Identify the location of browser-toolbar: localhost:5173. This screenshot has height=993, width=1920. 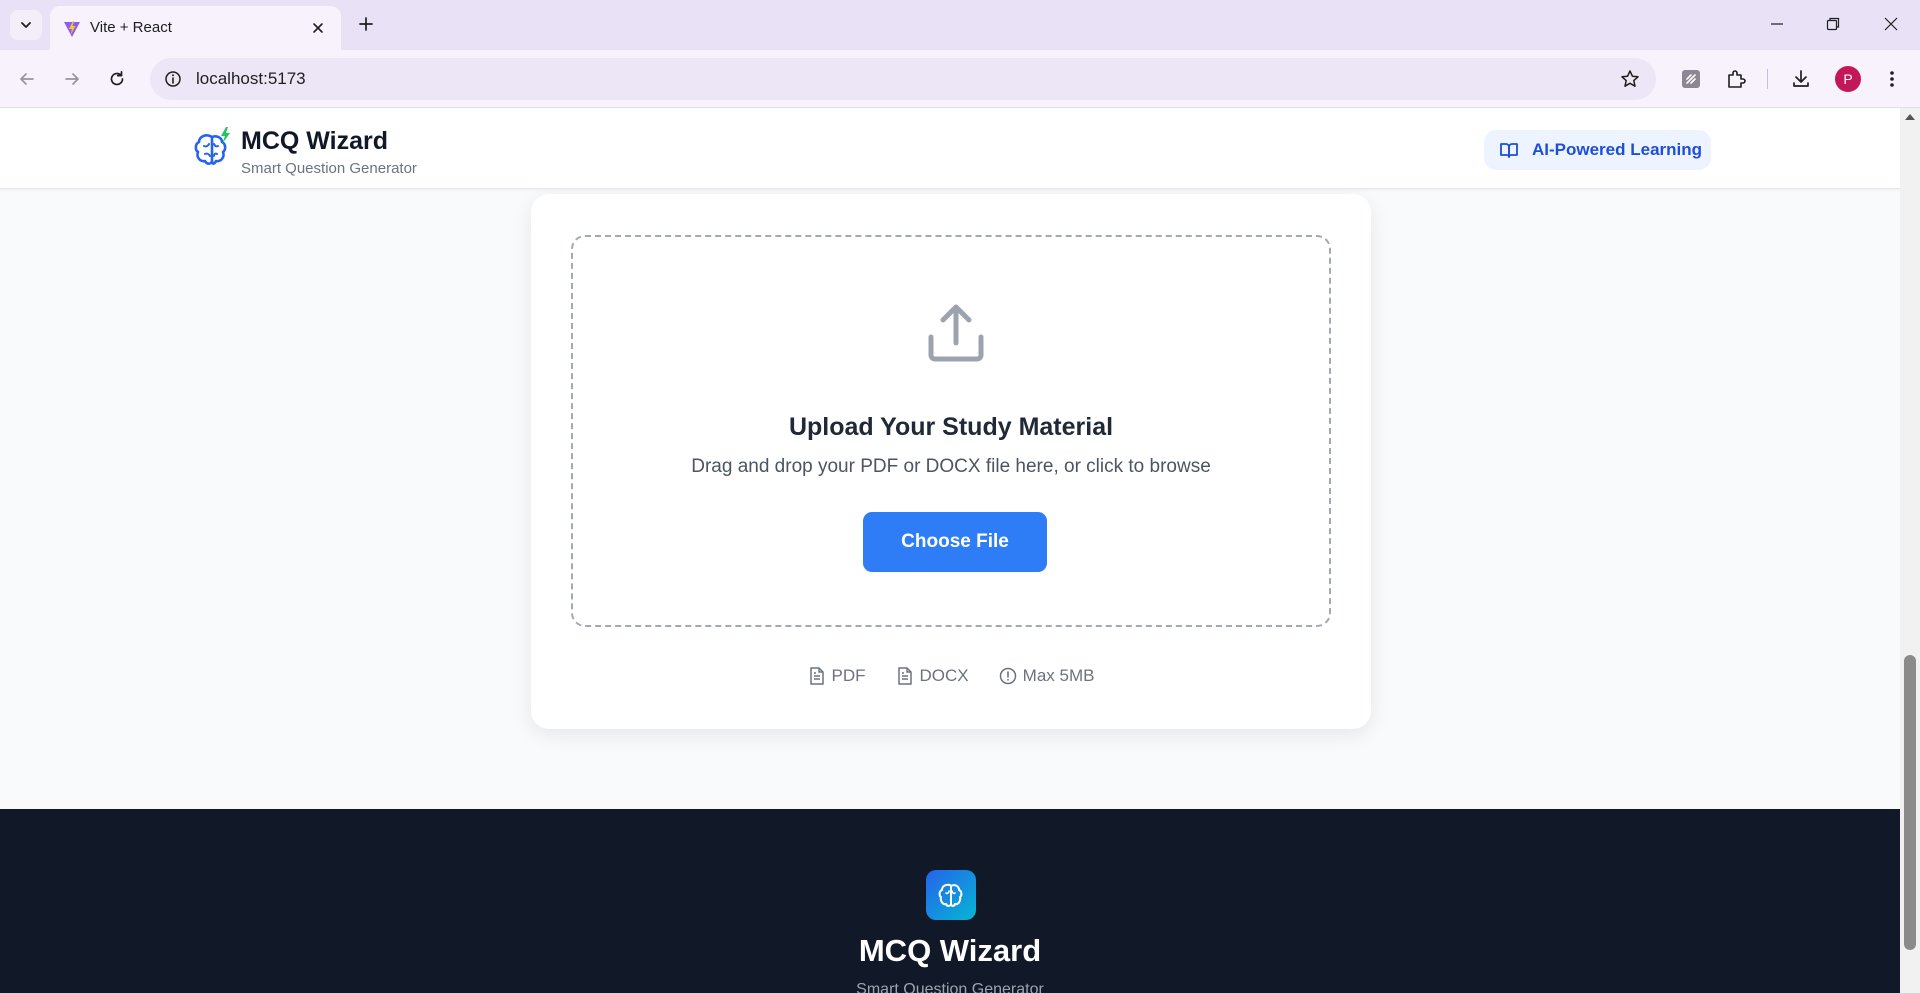
(960, 79).